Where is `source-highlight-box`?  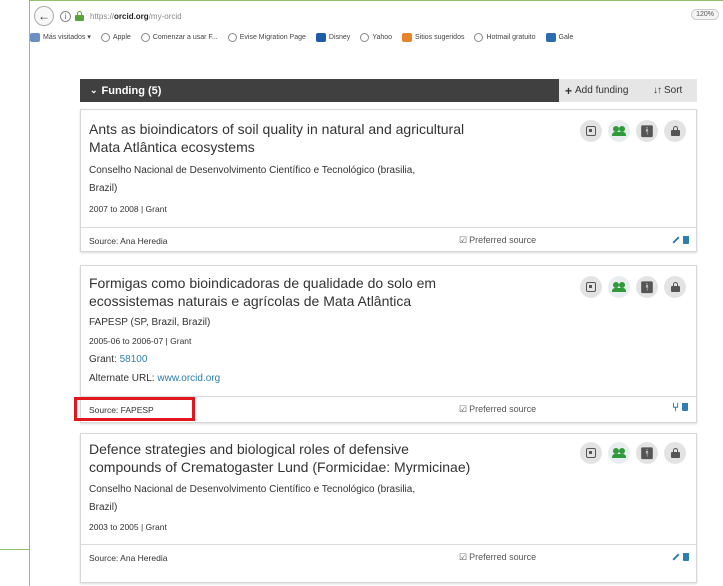
source-highlight-box is located at coordinates (134, 409).